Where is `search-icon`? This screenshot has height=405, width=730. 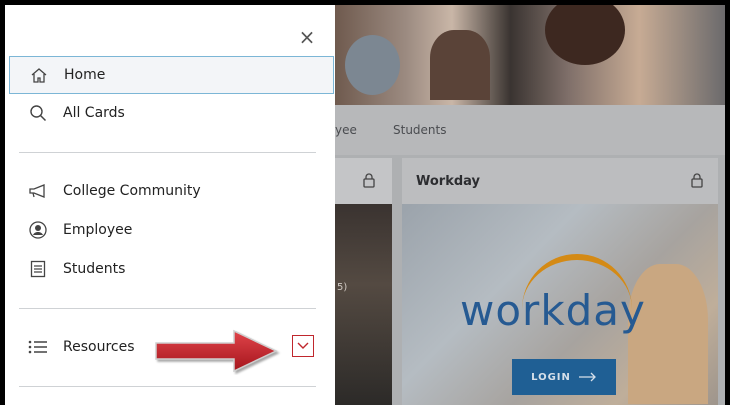
search-icon is located at coordinates (38, 113).